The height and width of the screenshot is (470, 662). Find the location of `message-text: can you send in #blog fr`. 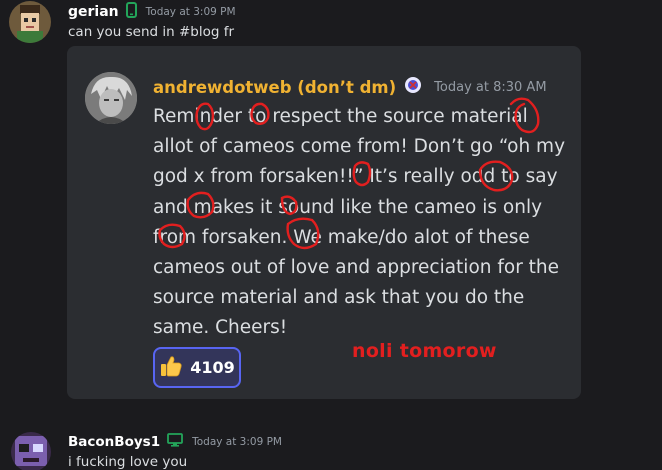

message-text: can you send in #blog fr is located at coordinates (151, 32).